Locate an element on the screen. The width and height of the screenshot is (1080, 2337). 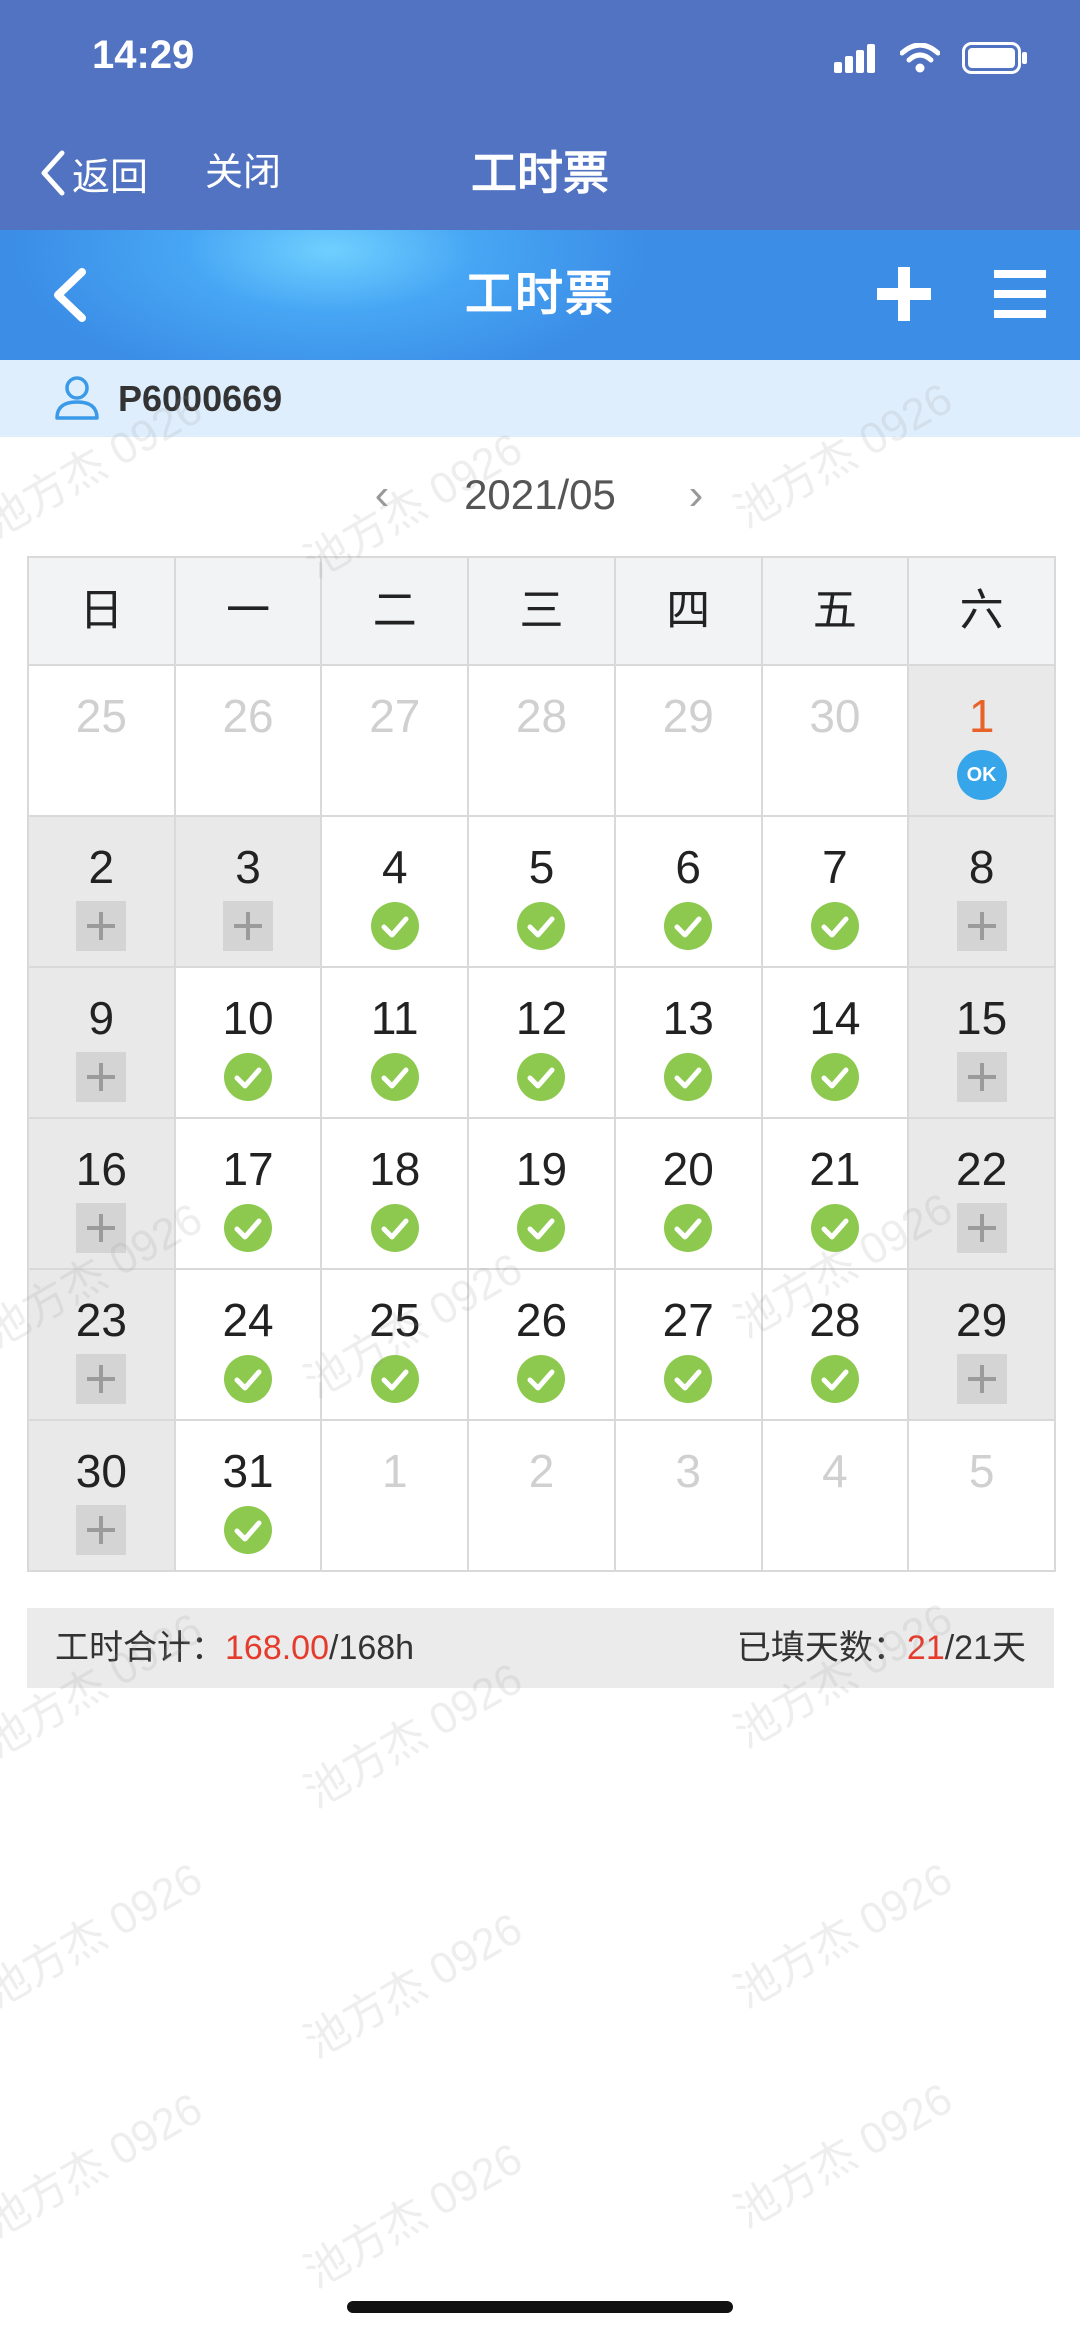
day-number: 30 is located at coordinates (835, 716).